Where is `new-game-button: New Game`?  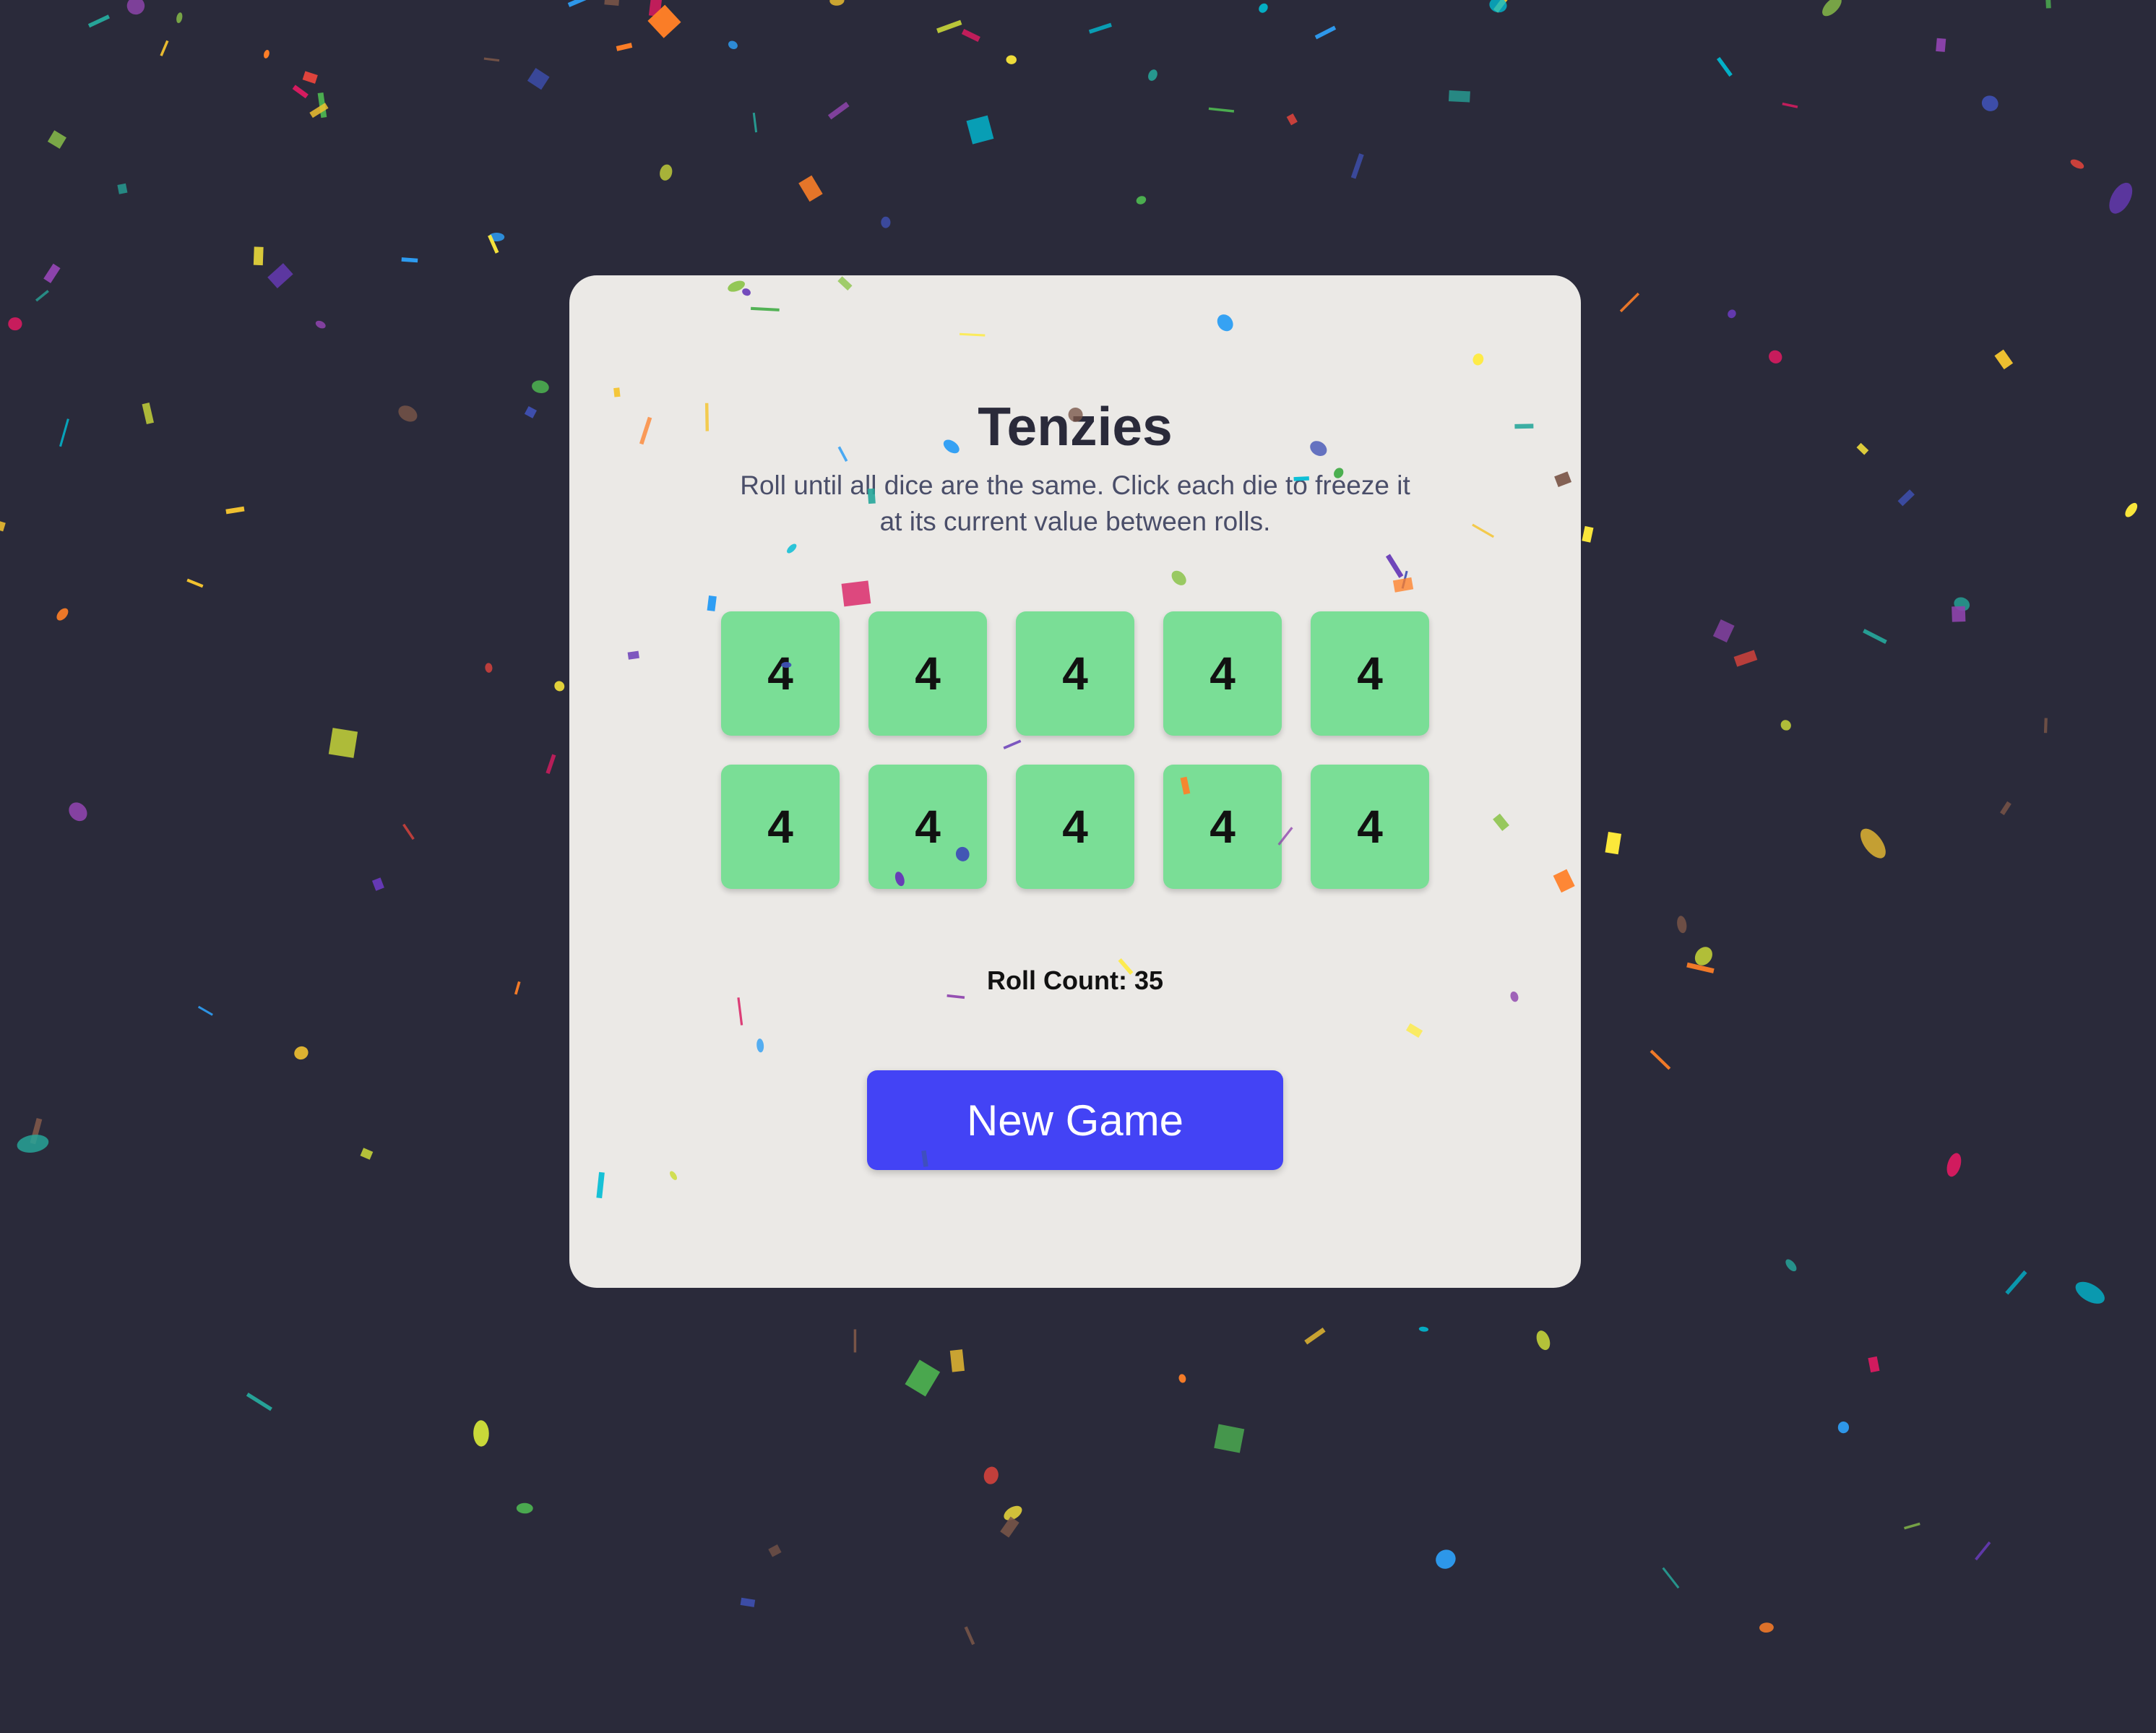 new-game-button: New Game is located at coordinates (1075, 1120).